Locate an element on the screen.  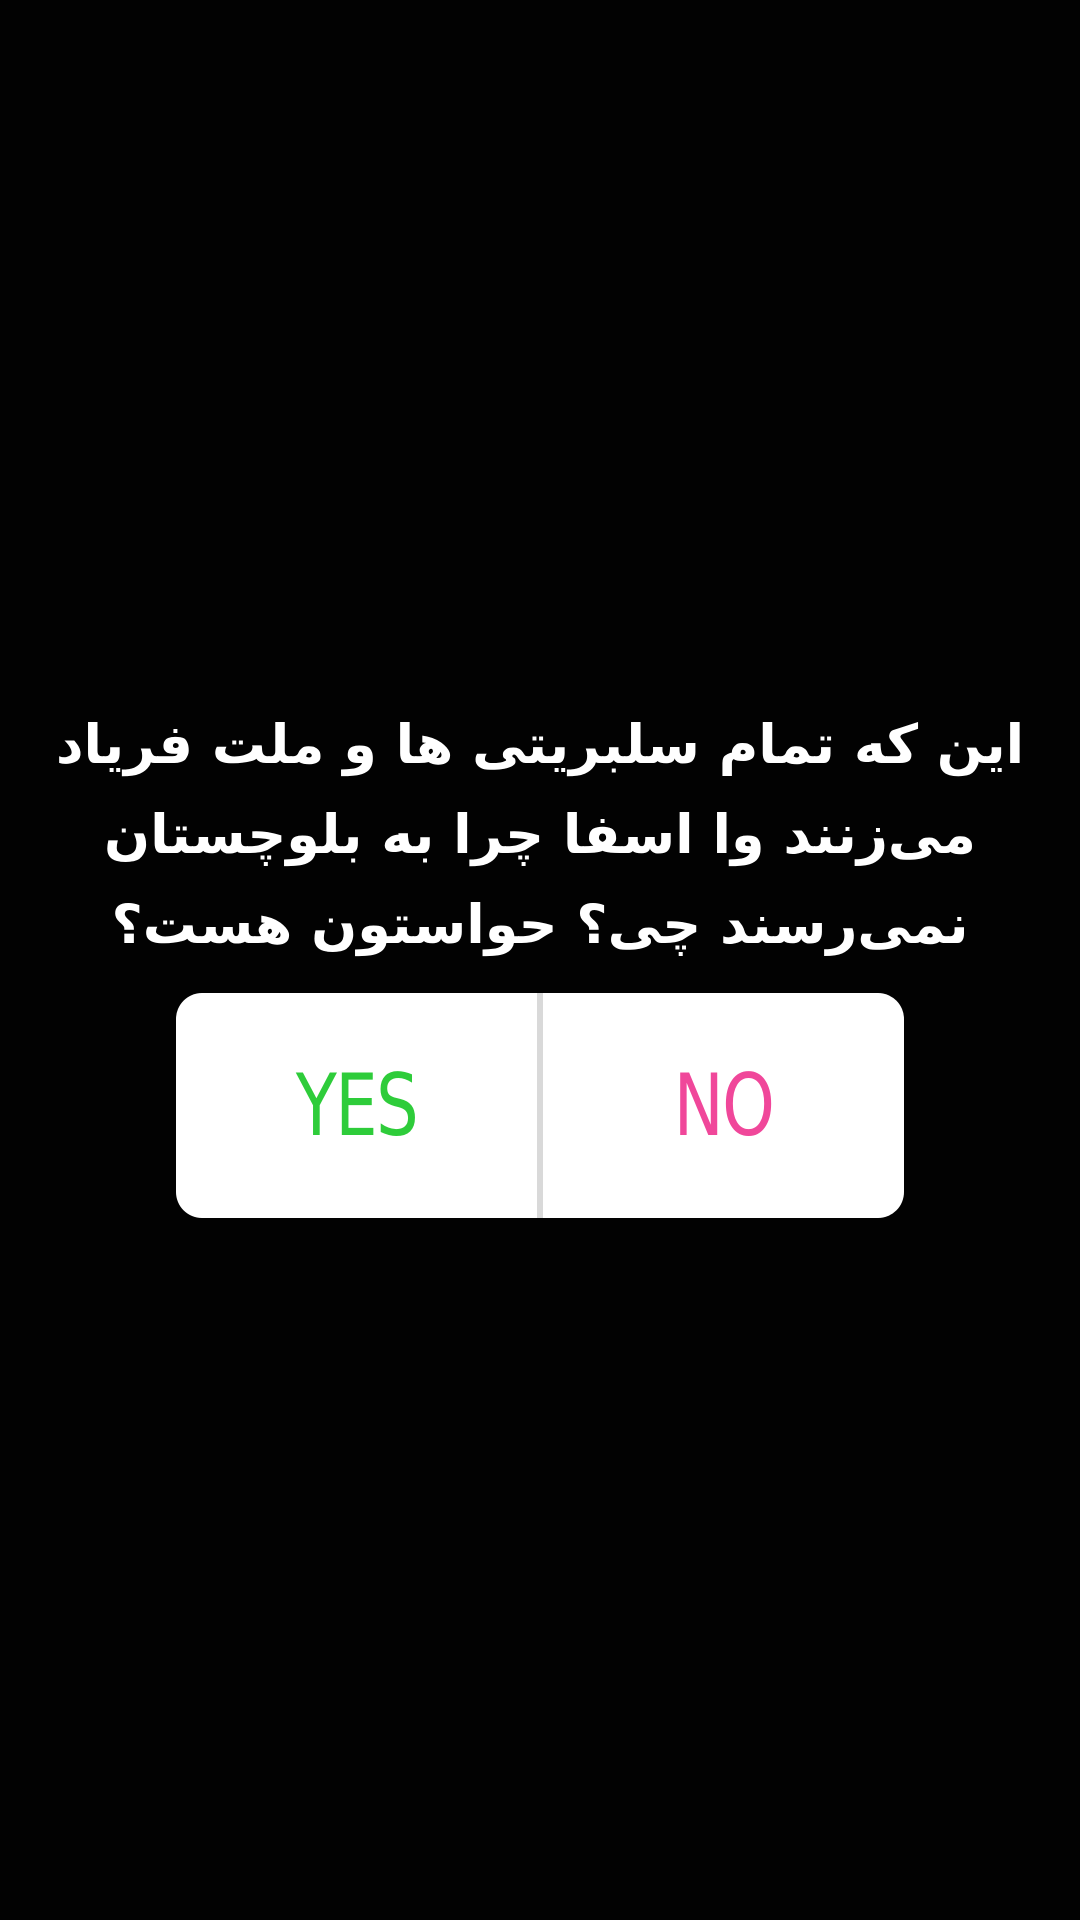
question-line-1: این که تمام سلبریتی ها و ملت فریاد is located at coordinates (540, 744).